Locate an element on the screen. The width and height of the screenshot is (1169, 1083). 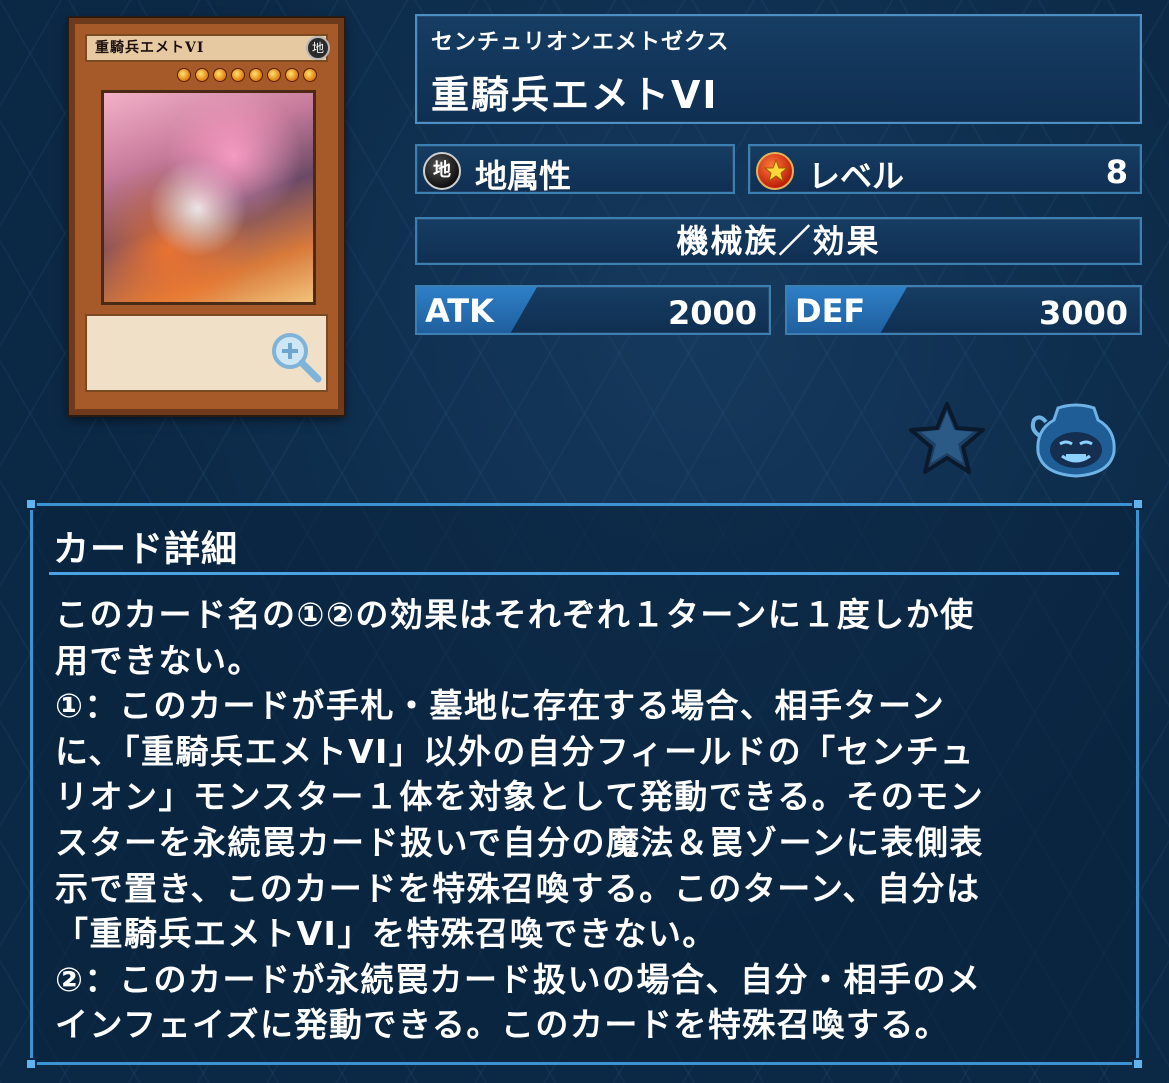
effect-line: ②：このカードが永続罠カード扱いの場合、自分・相手のメ is located at coordinates (518, 979).